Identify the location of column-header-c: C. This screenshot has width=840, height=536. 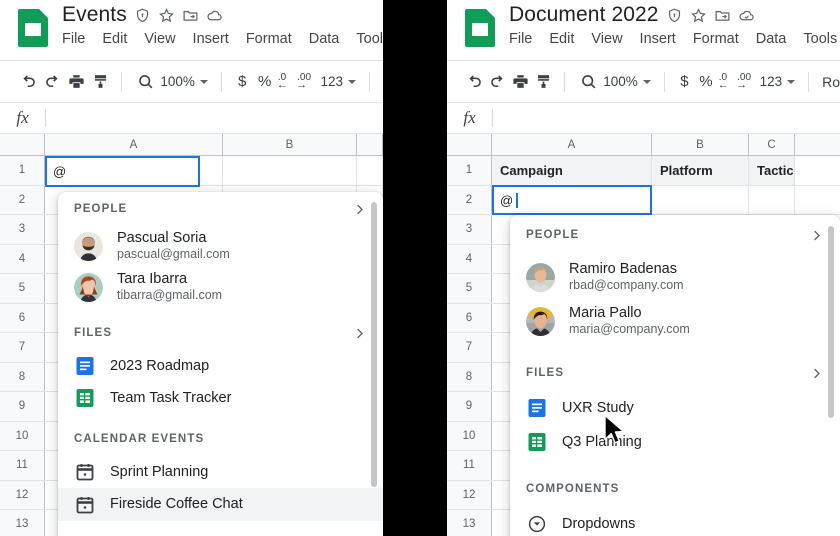
(772, 144).